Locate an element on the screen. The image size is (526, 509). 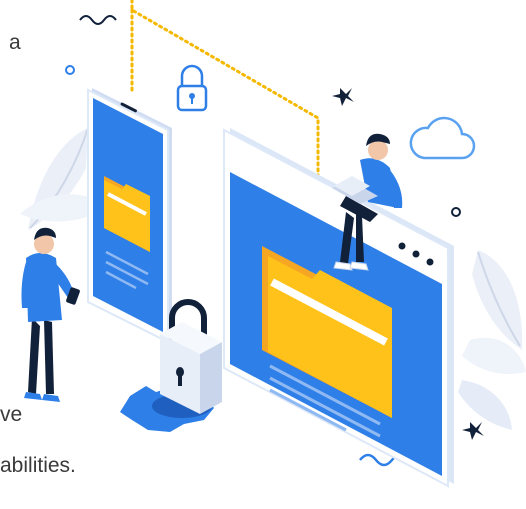
right-leaf-decoration is located at coordinates (492, 340).